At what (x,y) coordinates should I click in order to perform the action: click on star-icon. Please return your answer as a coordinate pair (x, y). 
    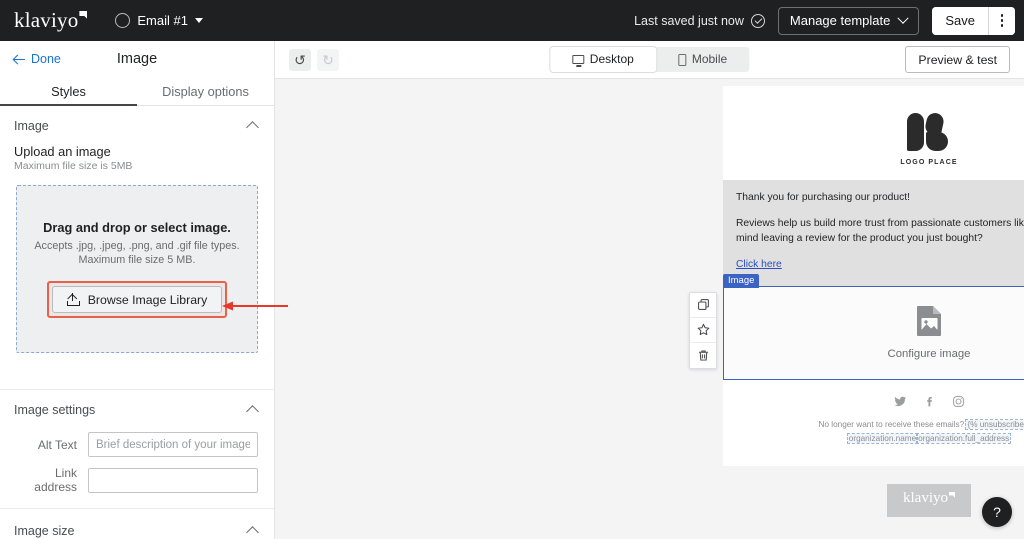
    Looking at the image, I should click on (703, 330).